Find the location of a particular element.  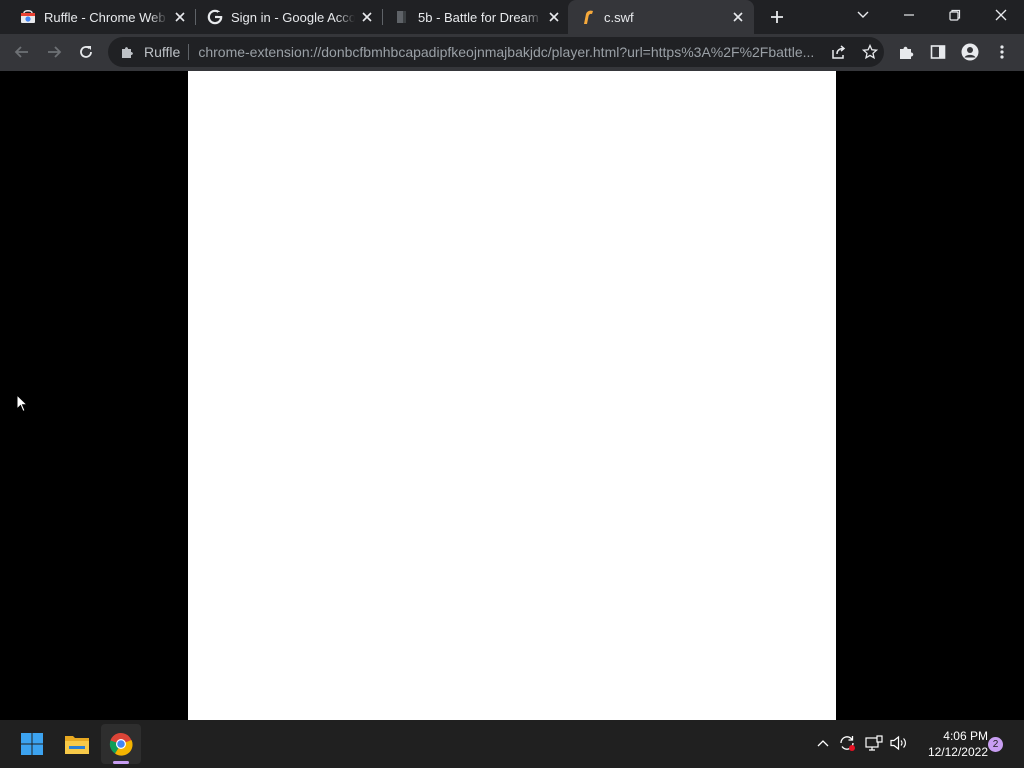

arrow-left-icon is located at coordinates (21, 52).